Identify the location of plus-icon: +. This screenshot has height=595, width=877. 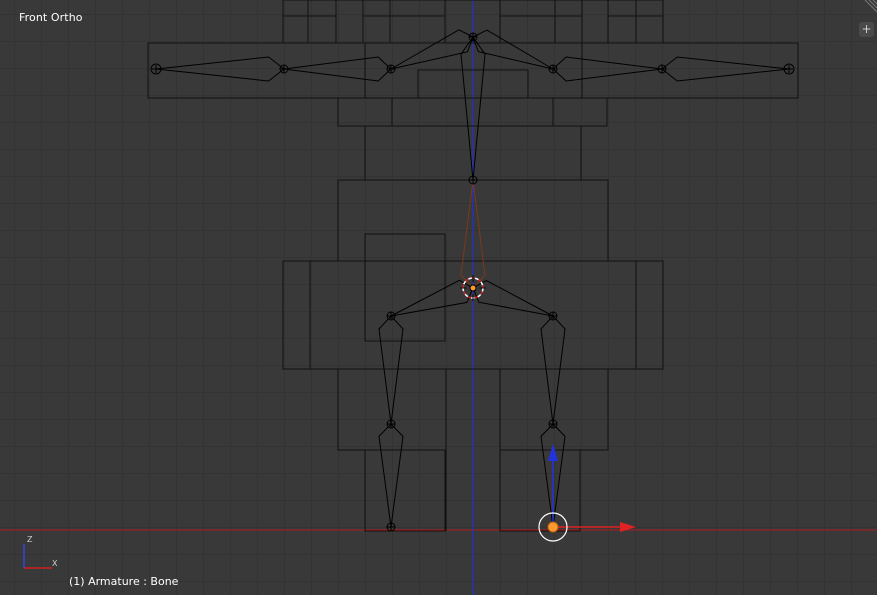
(866, 29).